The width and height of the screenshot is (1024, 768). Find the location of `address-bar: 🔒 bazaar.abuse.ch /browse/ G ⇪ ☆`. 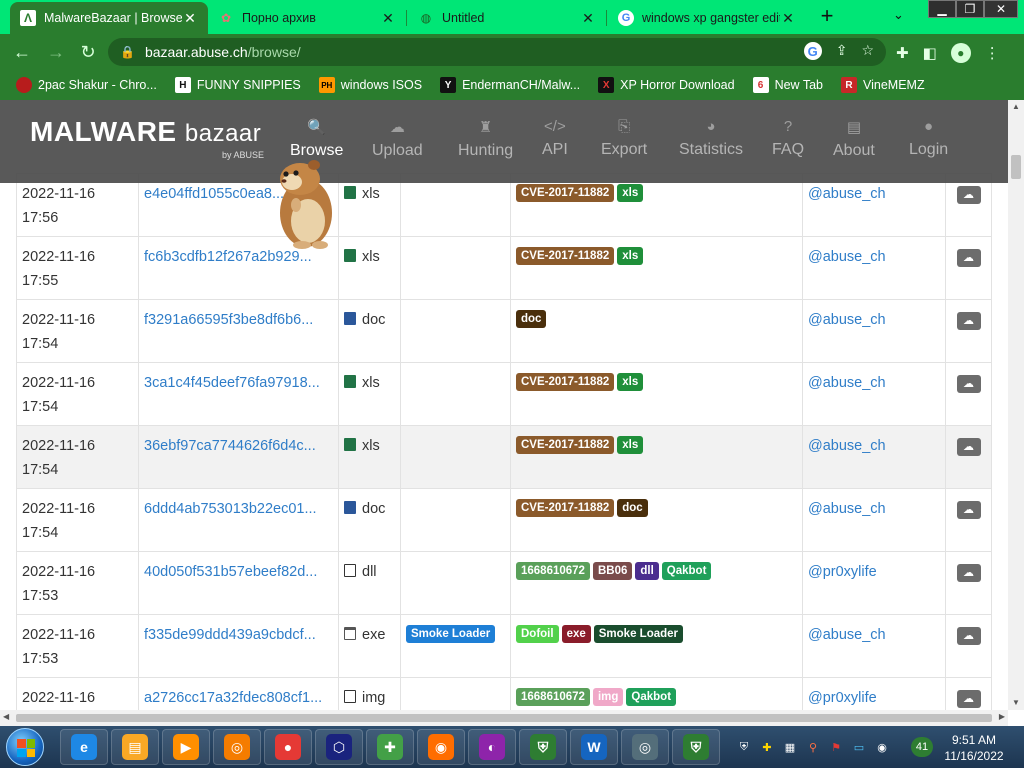

address-bar: 🔒 bazaar.abuse.ch /browse/ G ⇪ ☆ is located at coordinates (497, 52).